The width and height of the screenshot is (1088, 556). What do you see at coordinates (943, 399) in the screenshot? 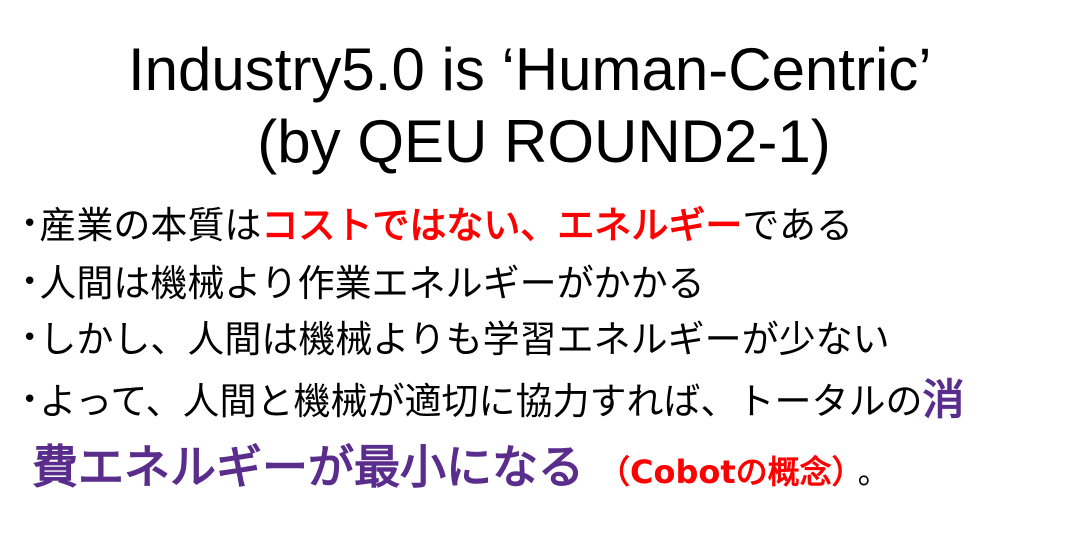
I see `bullet-4-highlight-start: 消` at bounding box center [943, 399].